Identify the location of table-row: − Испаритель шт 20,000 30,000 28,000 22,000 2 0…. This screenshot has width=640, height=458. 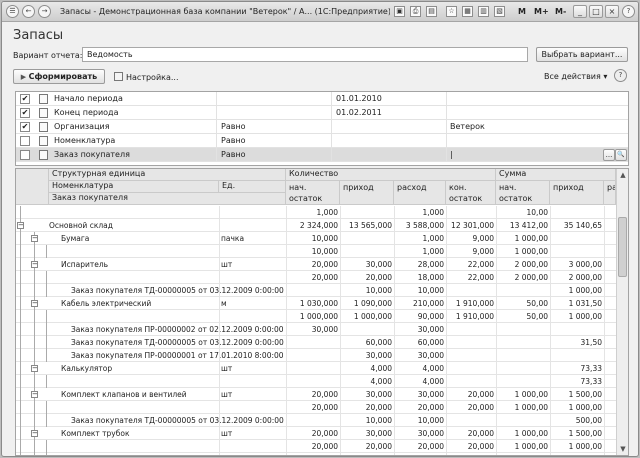
(316, 264).